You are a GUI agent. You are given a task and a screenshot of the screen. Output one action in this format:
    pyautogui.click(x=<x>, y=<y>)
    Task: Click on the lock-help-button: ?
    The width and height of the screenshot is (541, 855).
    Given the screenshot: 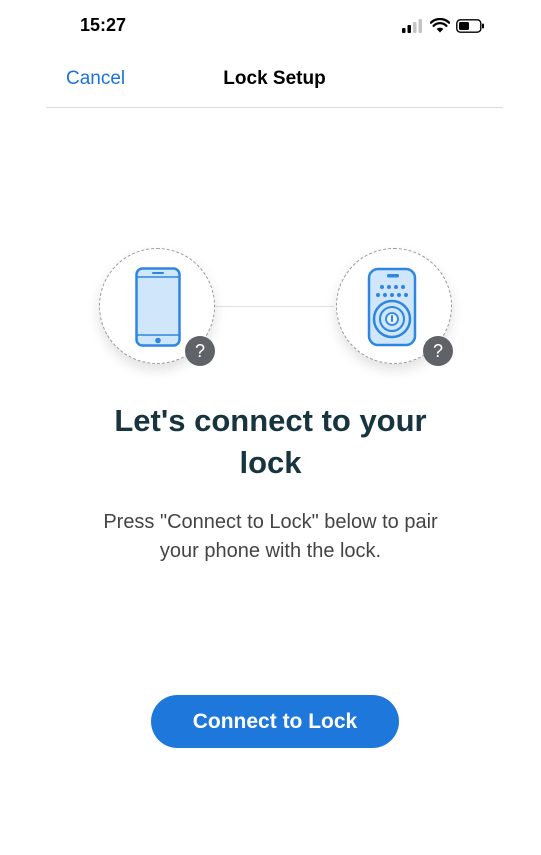 What is the action you would take?
    pyautogui.click(x=438, y=351)
    